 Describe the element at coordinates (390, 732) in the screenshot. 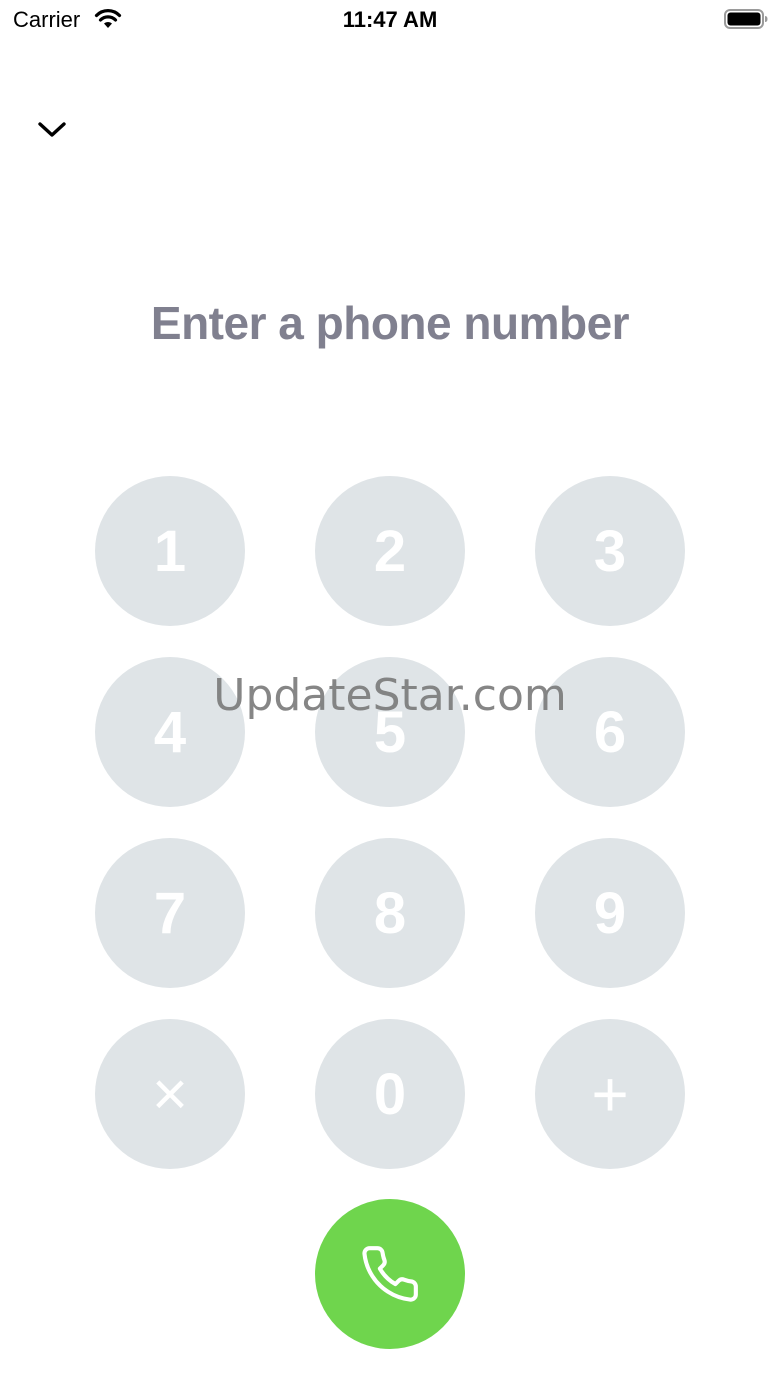

I see `key-5: 5` at that location.